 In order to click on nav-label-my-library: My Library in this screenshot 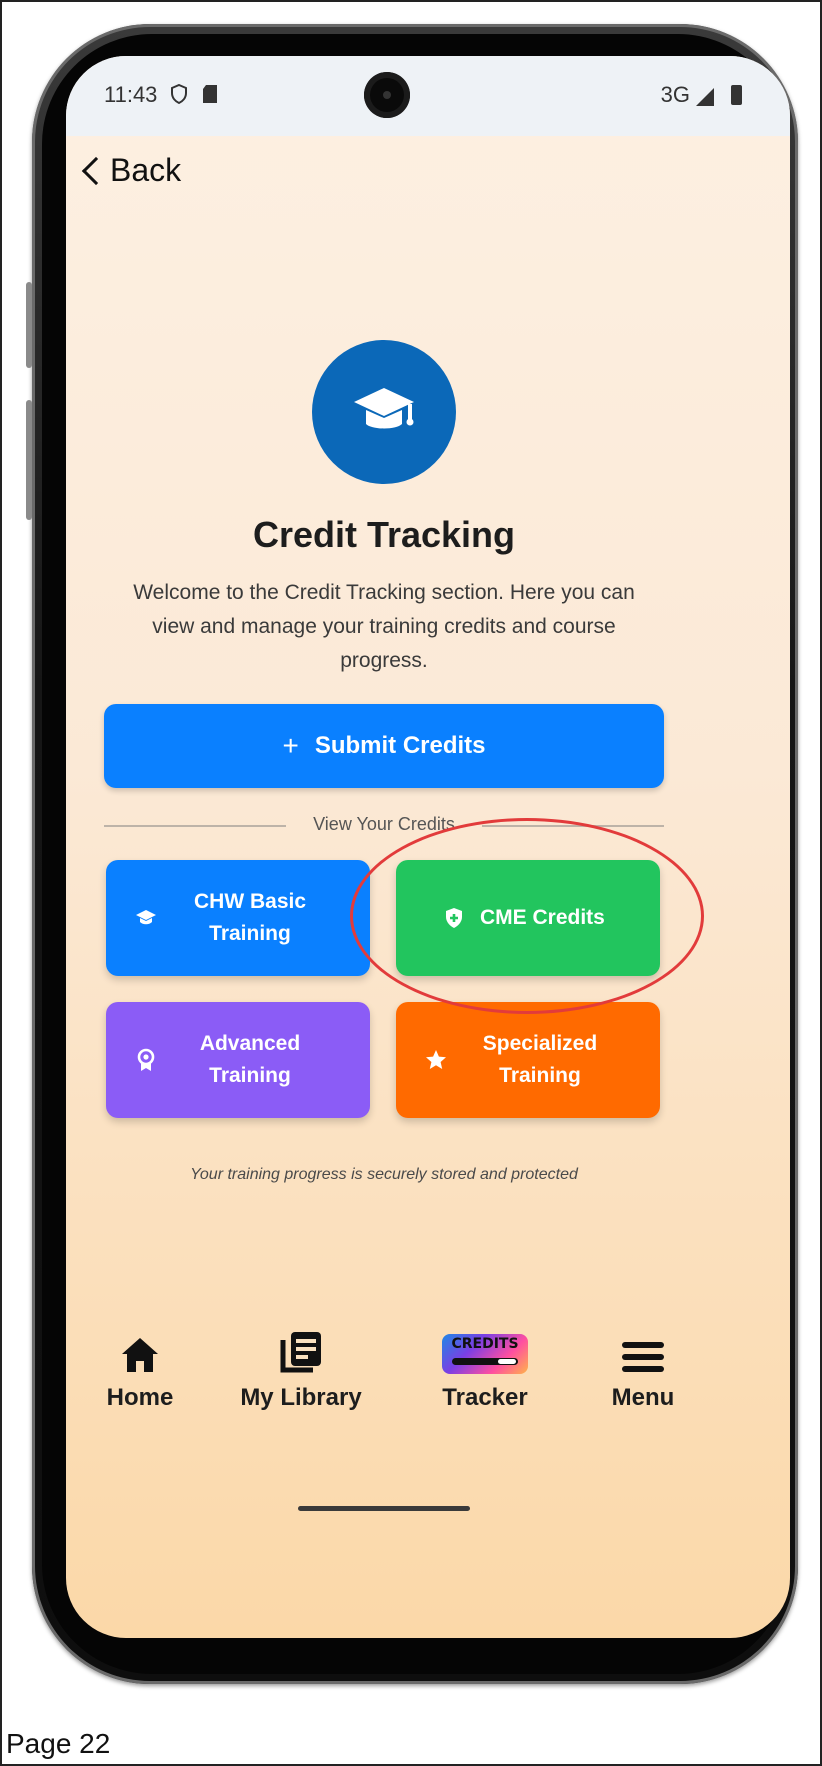, I will do `click(301, 1397)`.